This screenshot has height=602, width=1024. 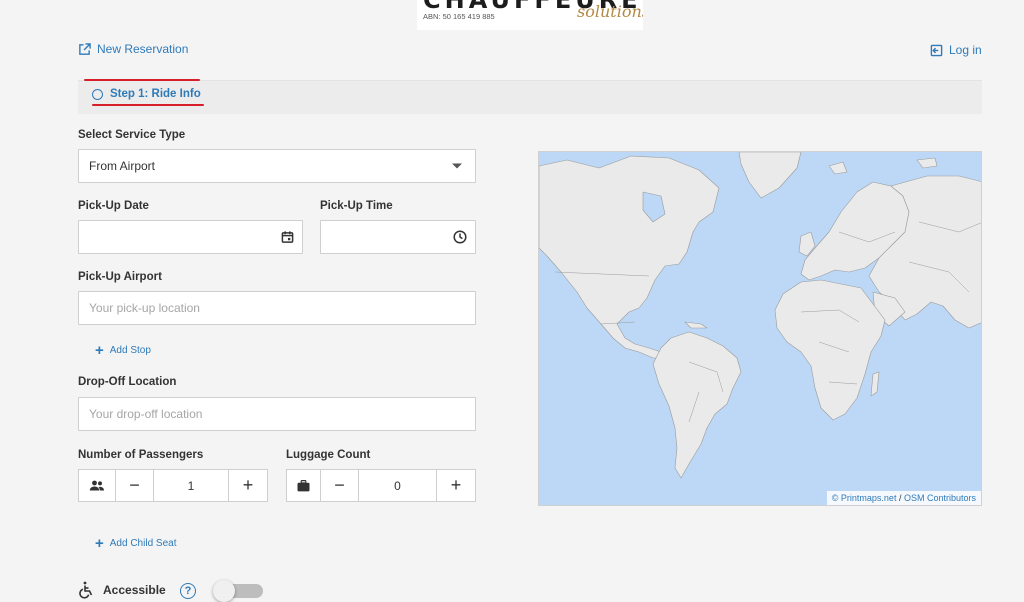 I want to click on service-type-value: From Airport, so click(x=122, y=166).